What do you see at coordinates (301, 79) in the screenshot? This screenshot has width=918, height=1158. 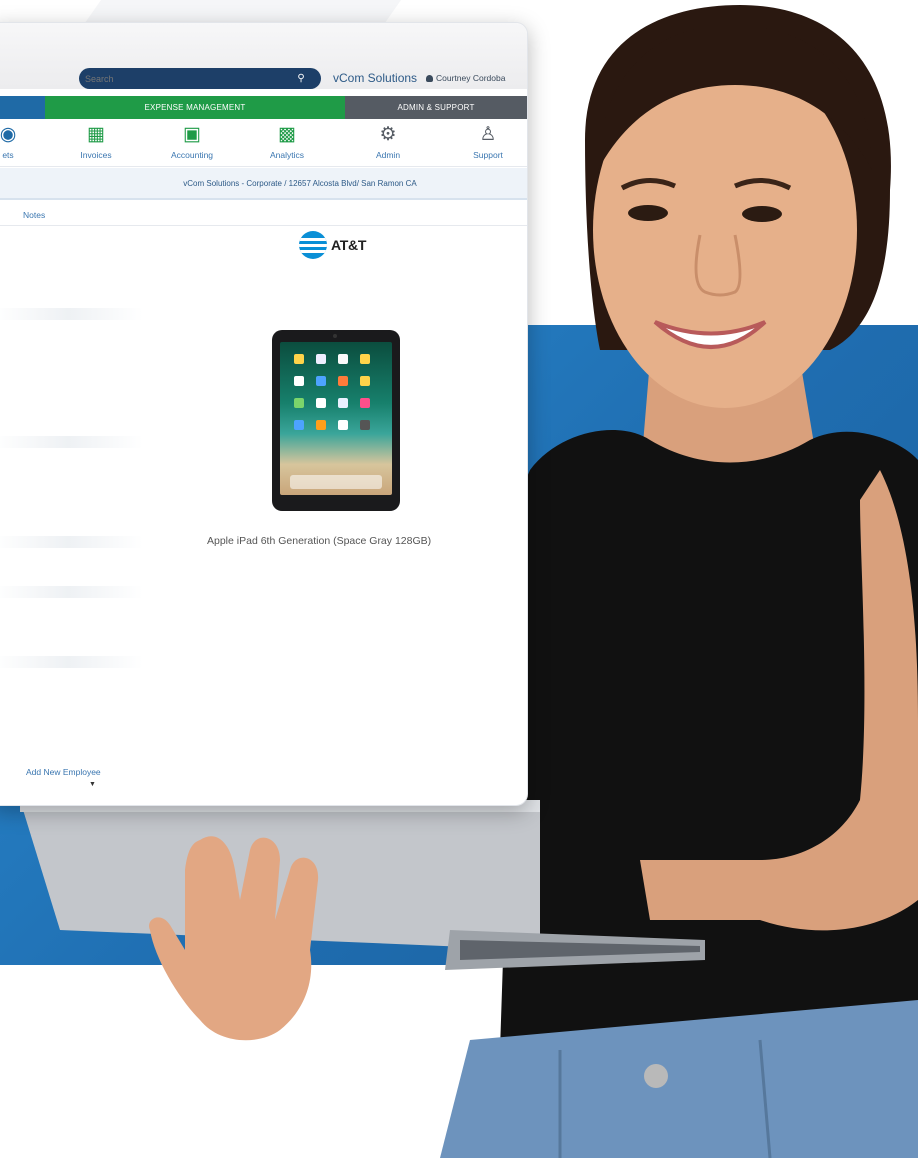 I see `search-icon: ⚲` at bounding box center [301, 79].